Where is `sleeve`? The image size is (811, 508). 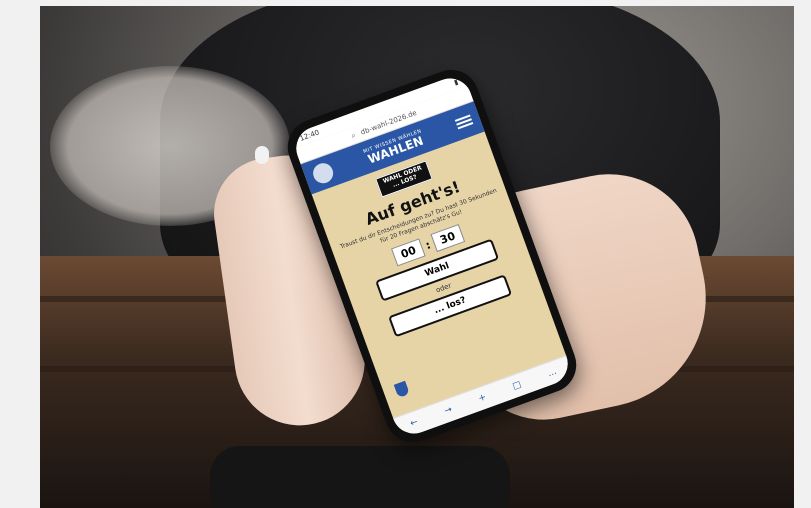
sleeve is located at coordinates (360, 477).